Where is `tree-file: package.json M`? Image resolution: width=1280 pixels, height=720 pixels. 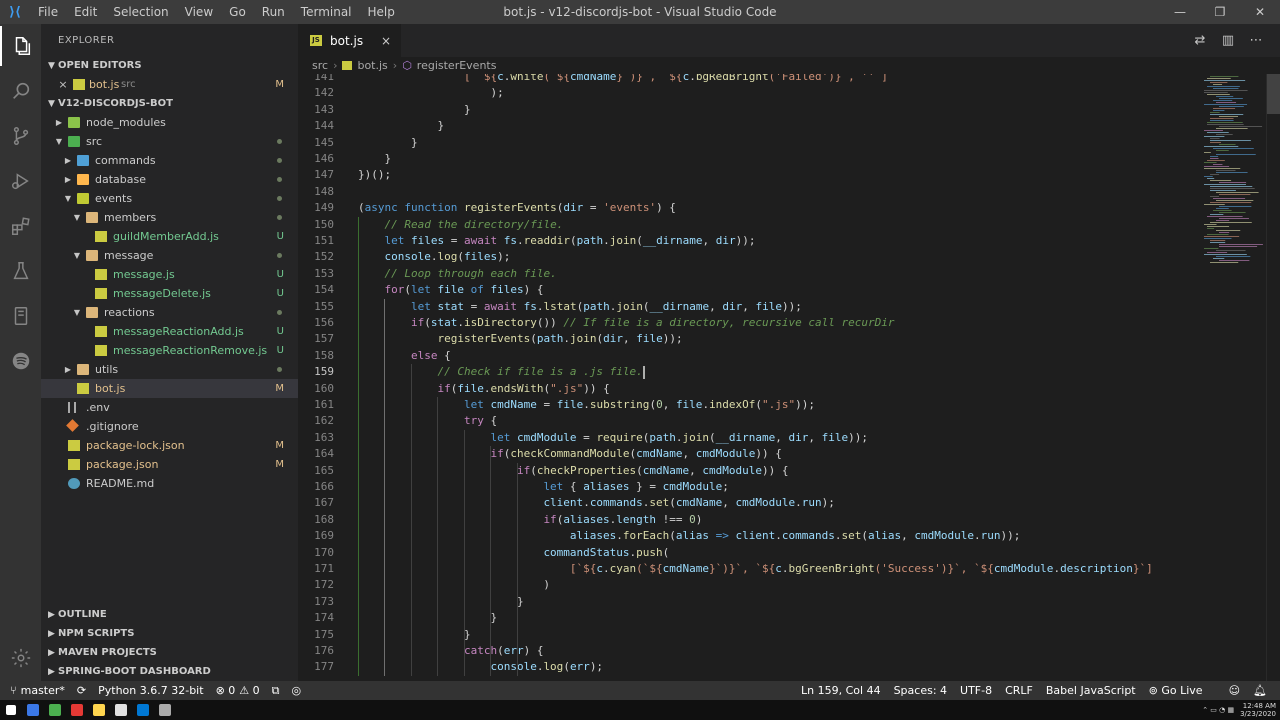 tree-file: package.json M is located at coordinates (169, 464).